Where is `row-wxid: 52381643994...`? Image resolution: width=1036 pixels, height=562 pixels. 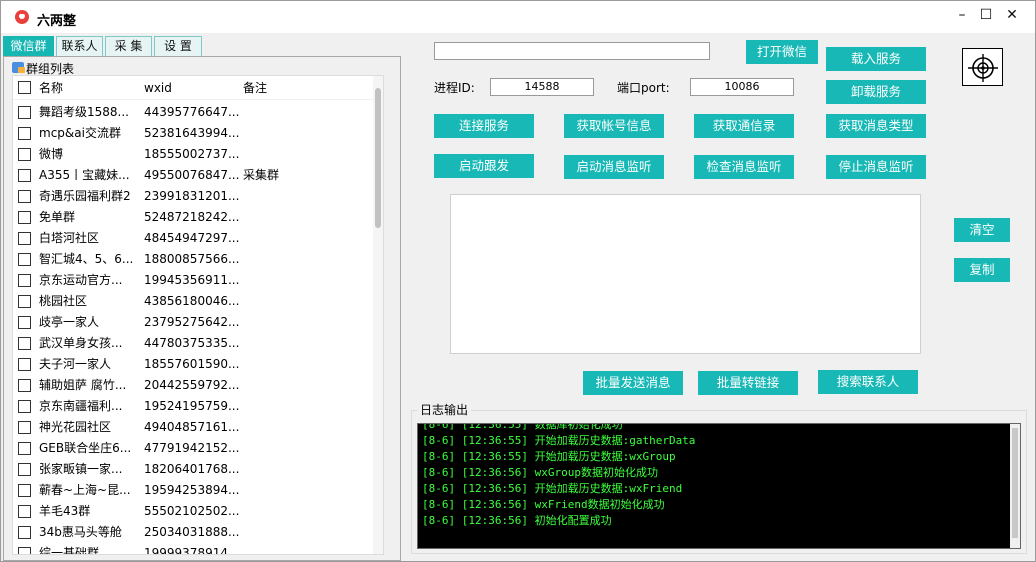
row-wxid: 52381643994... is located at coordinates (191, 133).